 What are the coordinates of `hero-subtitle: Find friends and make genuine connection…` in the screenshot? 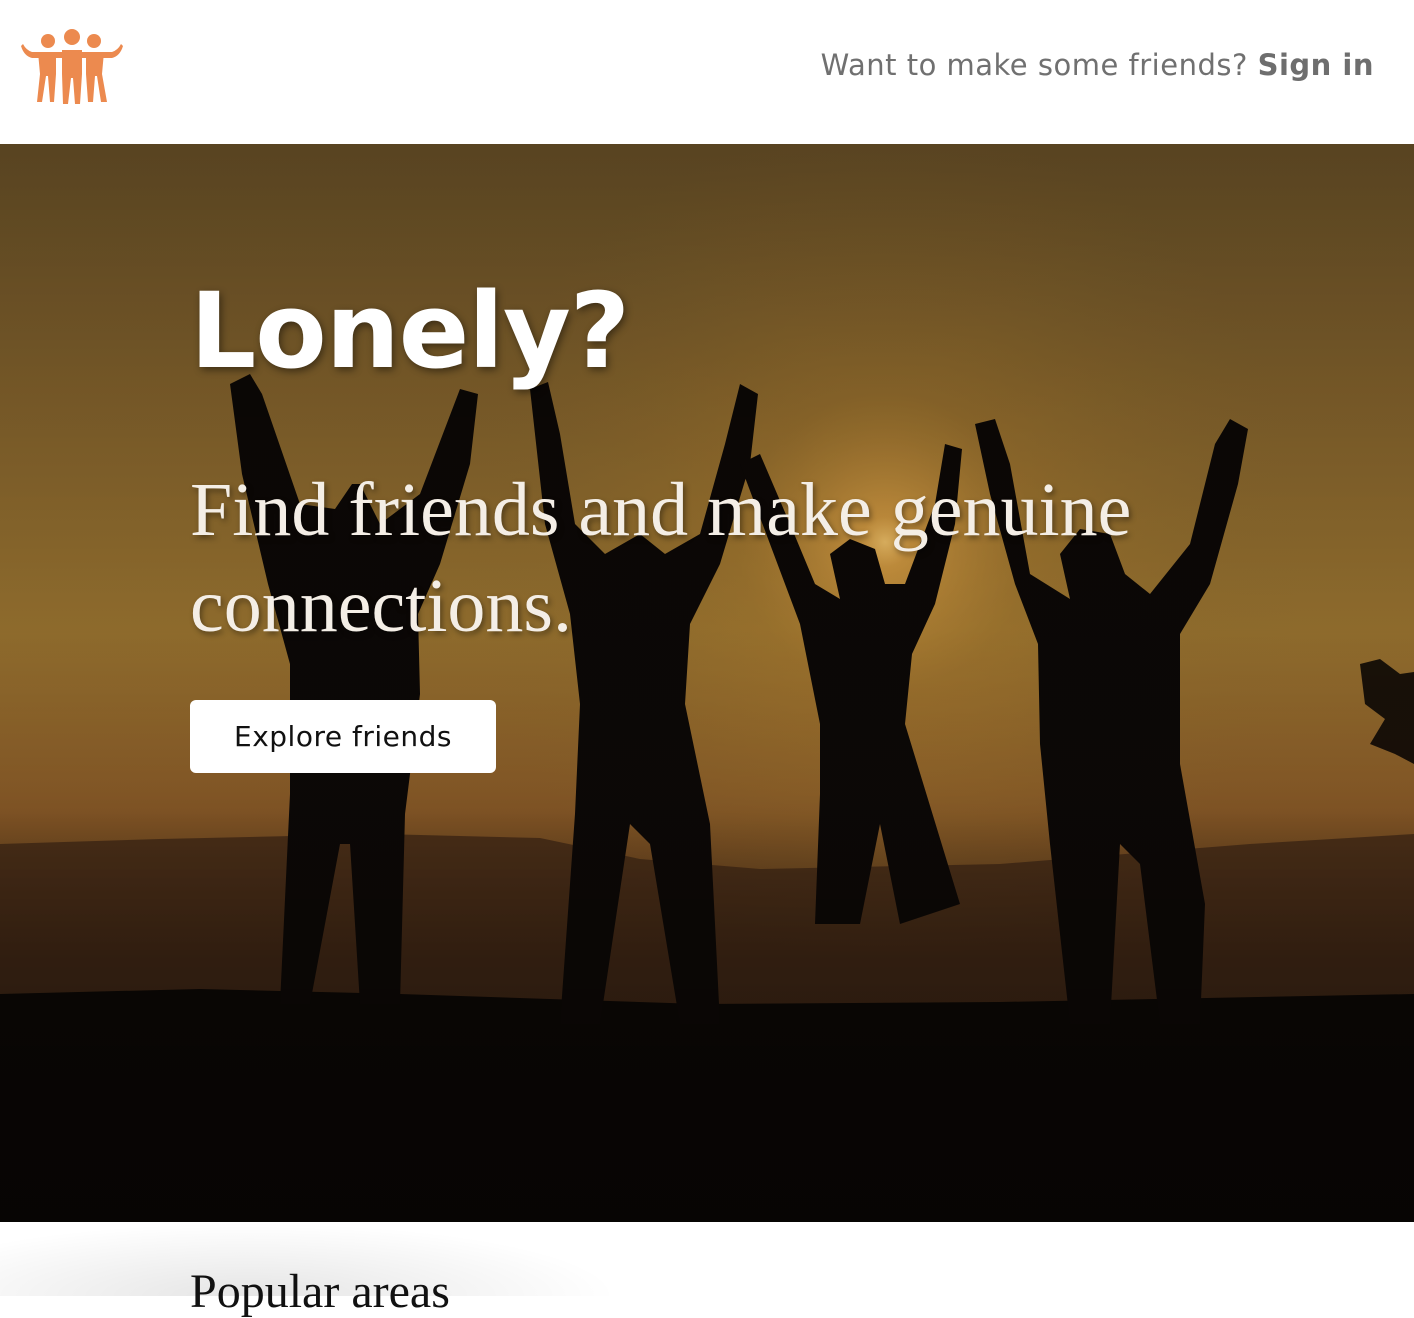 It's located at (661, 558).